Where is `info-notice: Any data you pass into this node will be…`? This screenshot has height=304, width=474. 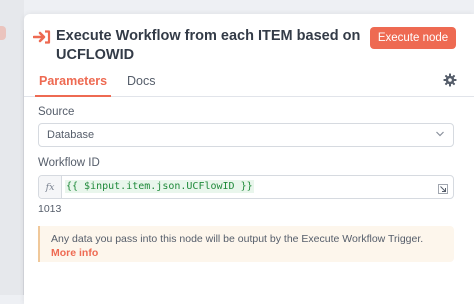 info-notice: Any data you pass into this node will be… is located at coordinates (246, 244).